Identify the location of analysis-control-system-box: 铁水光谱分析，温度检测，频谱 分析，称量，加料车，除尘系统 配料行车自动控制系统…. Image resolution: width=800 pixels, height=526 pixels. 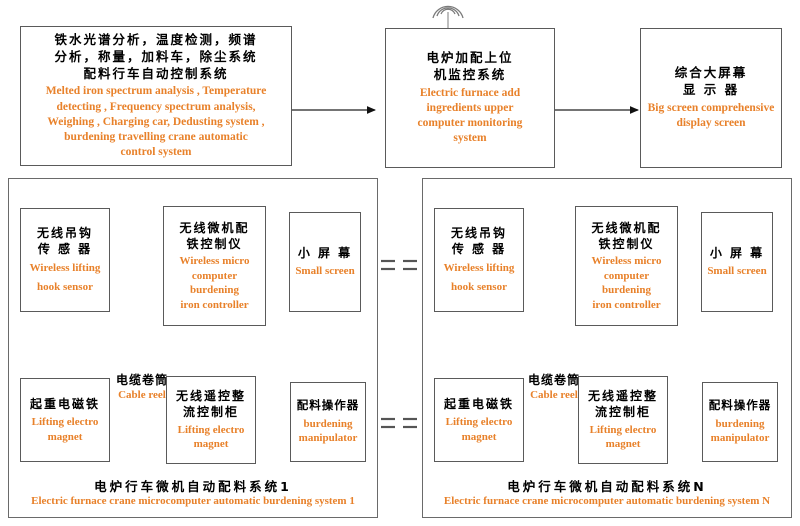
(156, 96).